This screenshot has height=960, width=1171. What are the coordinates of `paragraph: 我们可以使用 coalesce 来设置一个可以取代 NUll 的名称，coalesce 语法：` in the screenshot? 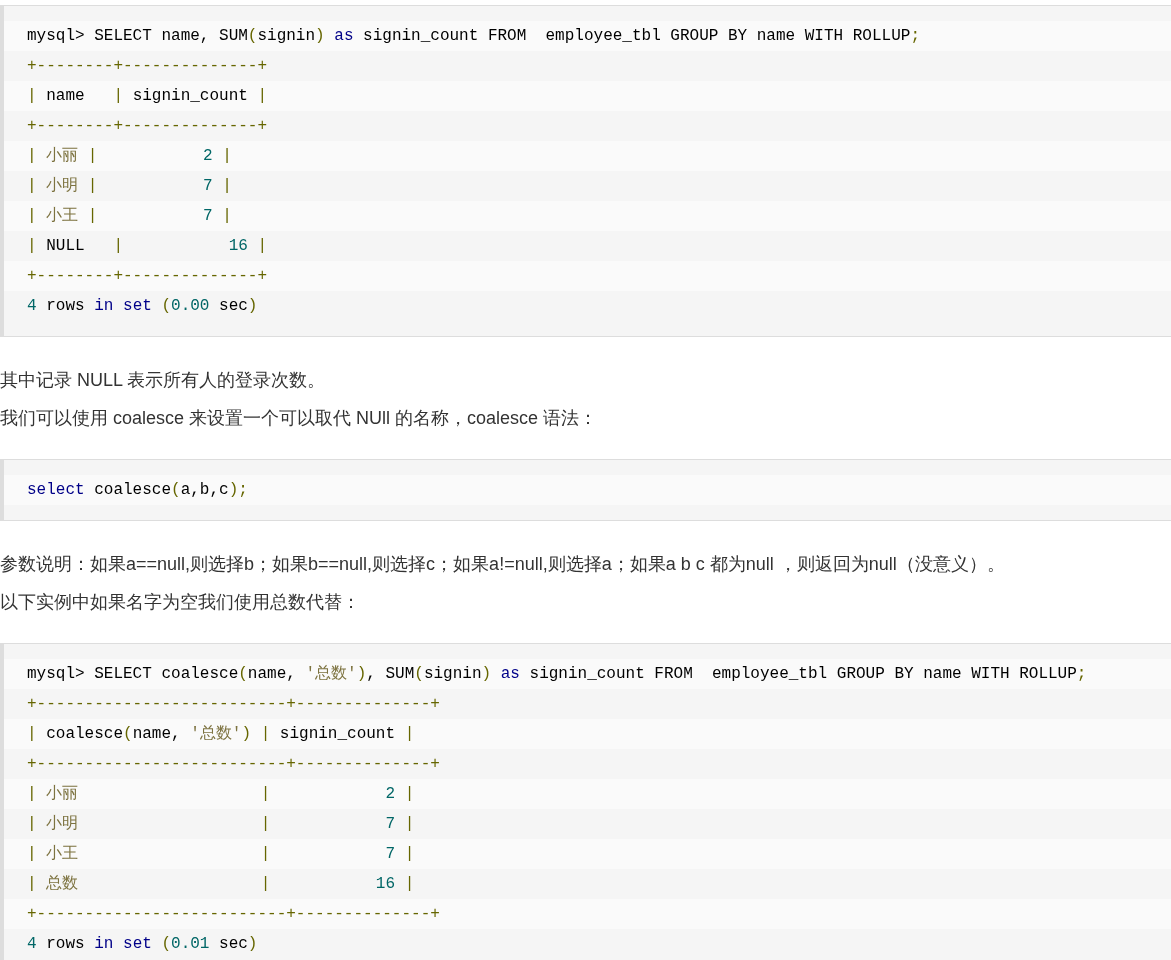 It's located at (299, 418).